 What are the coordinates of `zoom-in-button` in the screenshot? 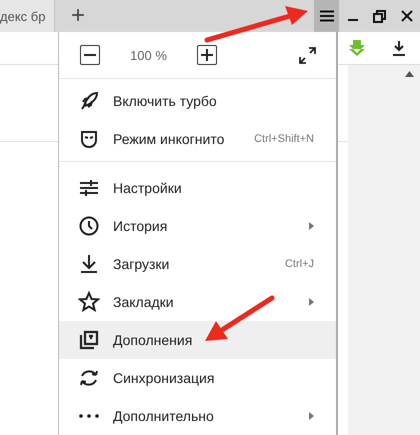 It's located at (207, 55).